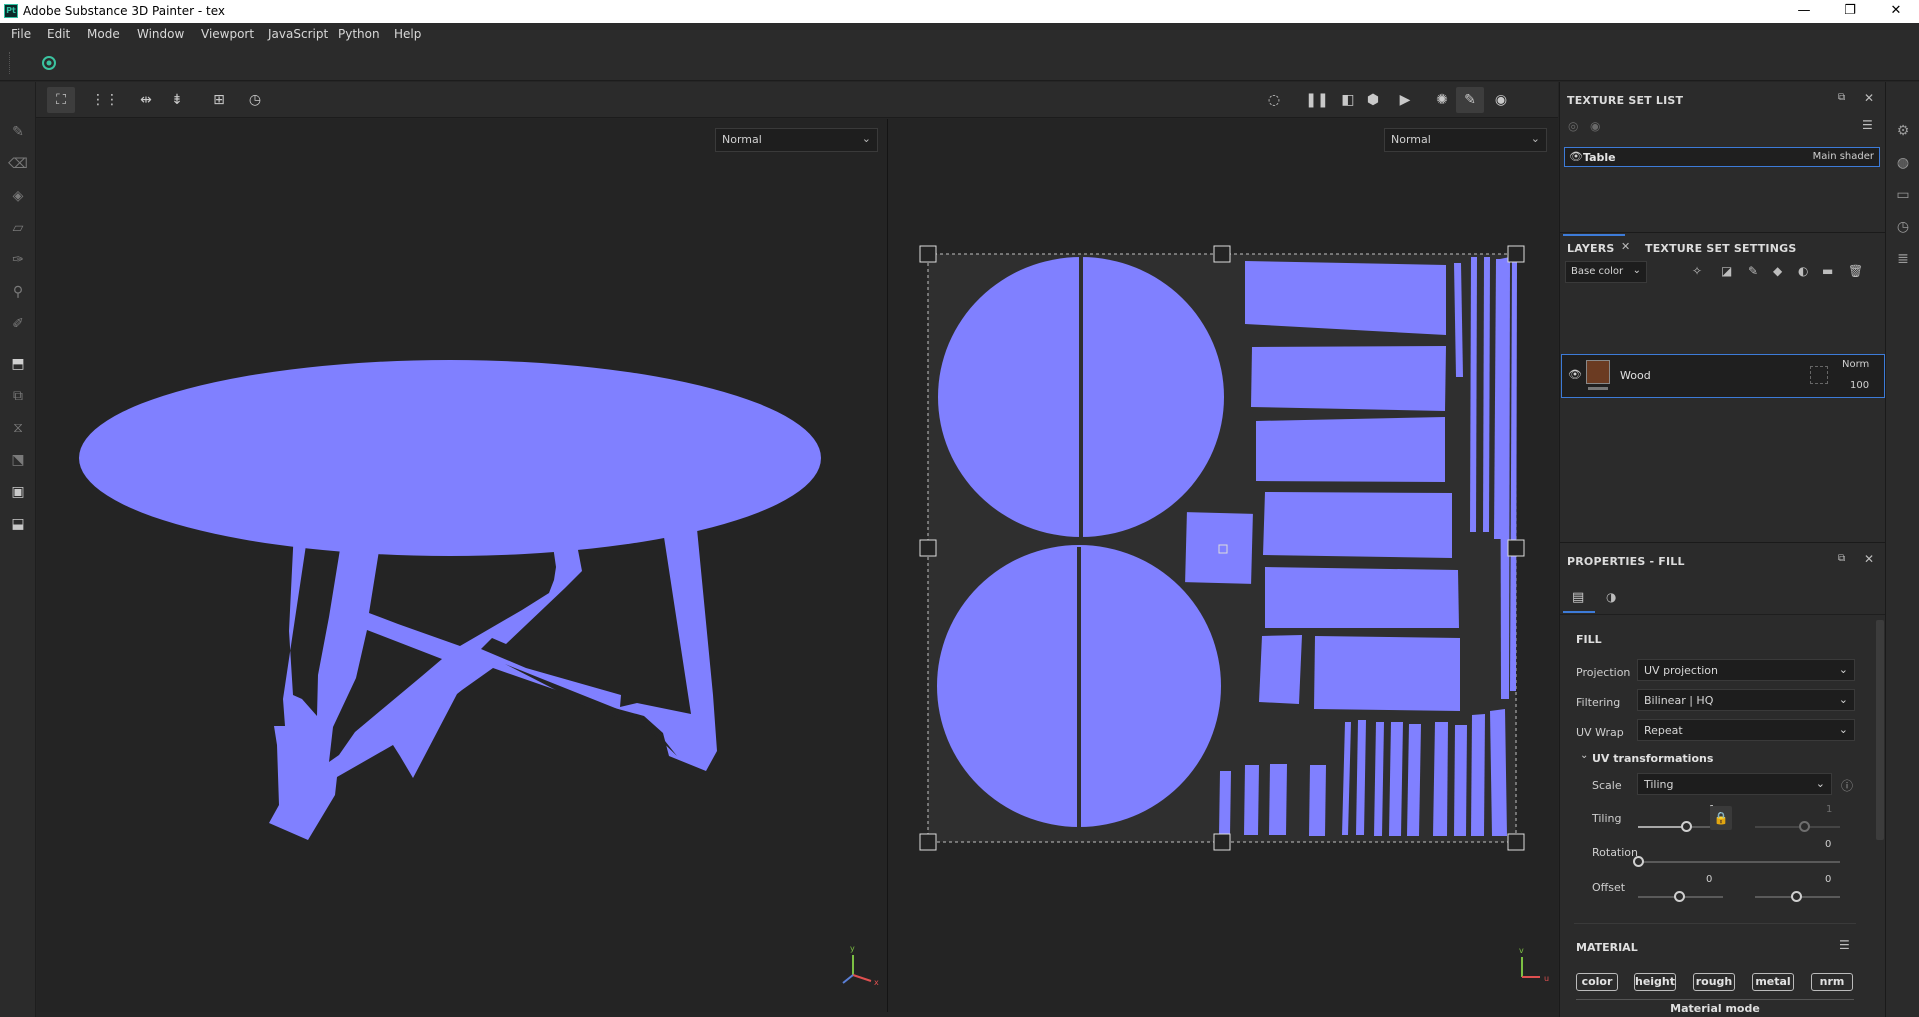 This screenshot has width=1919, height=1017. I want to click on export-icon: ▣, so click(18, 492).